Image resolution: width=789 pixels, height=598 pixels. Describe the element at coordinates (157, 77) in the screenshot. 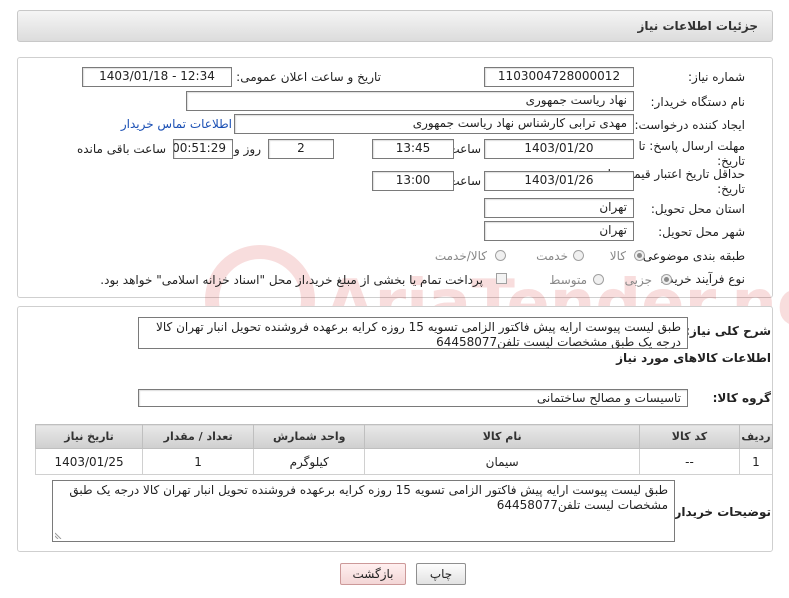

I see `announce-field: 1403/01/18 - 12:34` at that location.